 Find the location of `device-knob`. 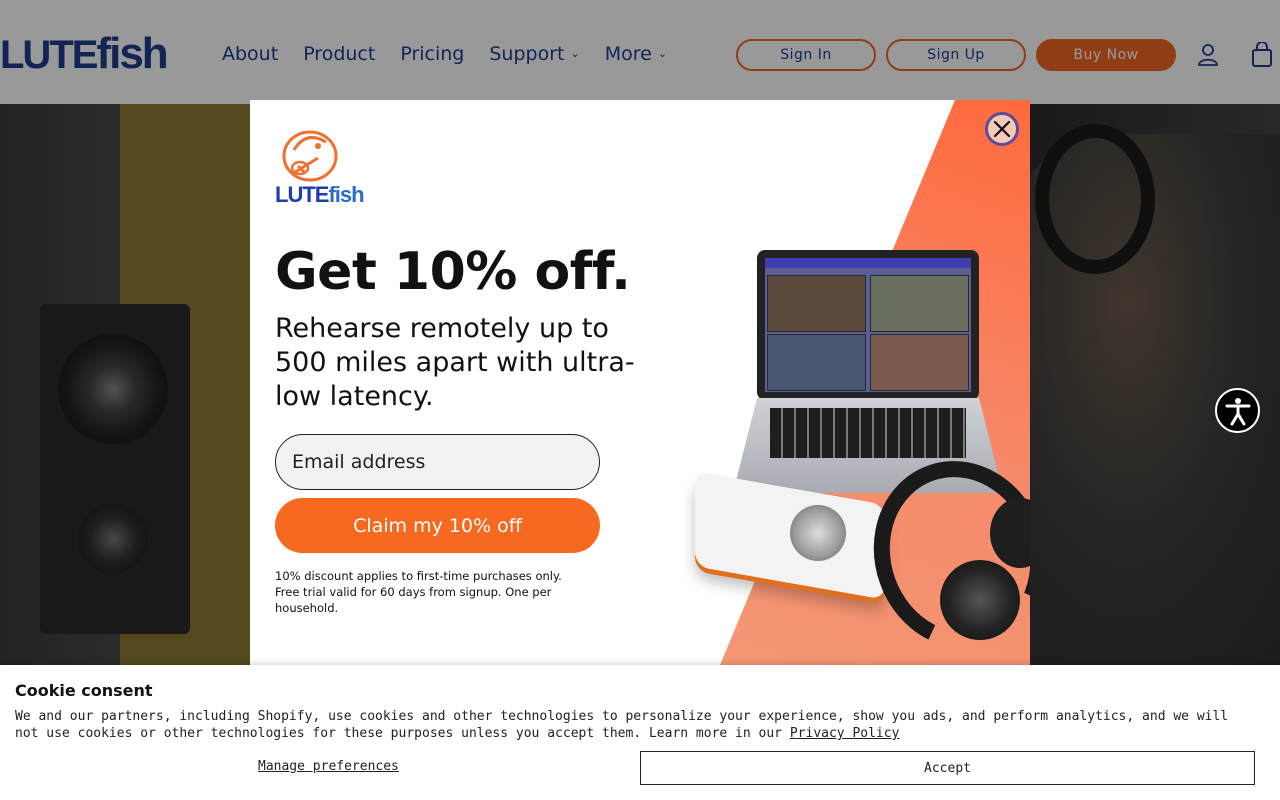

device-knob is located at coordinates (818, 533).